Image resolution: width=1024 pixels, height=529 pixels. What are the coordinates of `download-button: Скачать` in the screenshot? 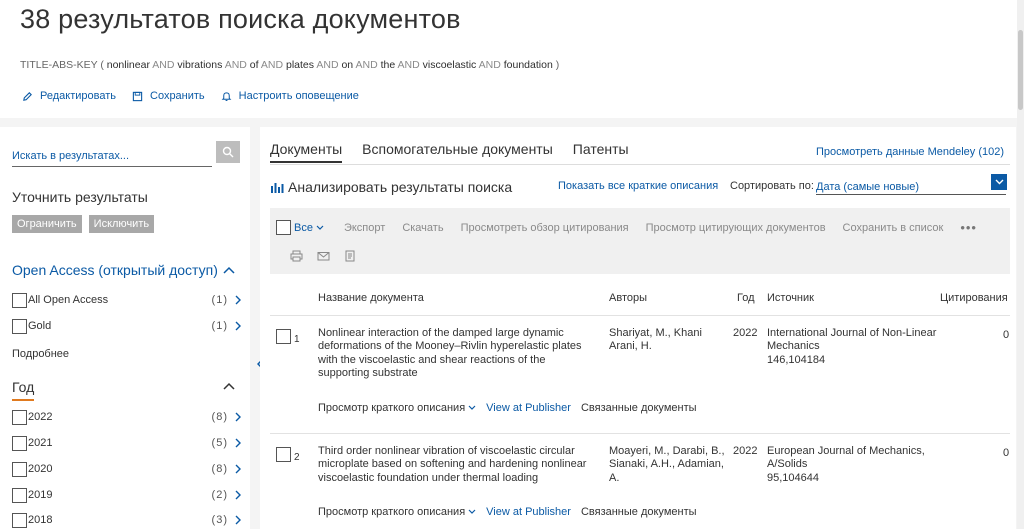 It's located at (422, 228).